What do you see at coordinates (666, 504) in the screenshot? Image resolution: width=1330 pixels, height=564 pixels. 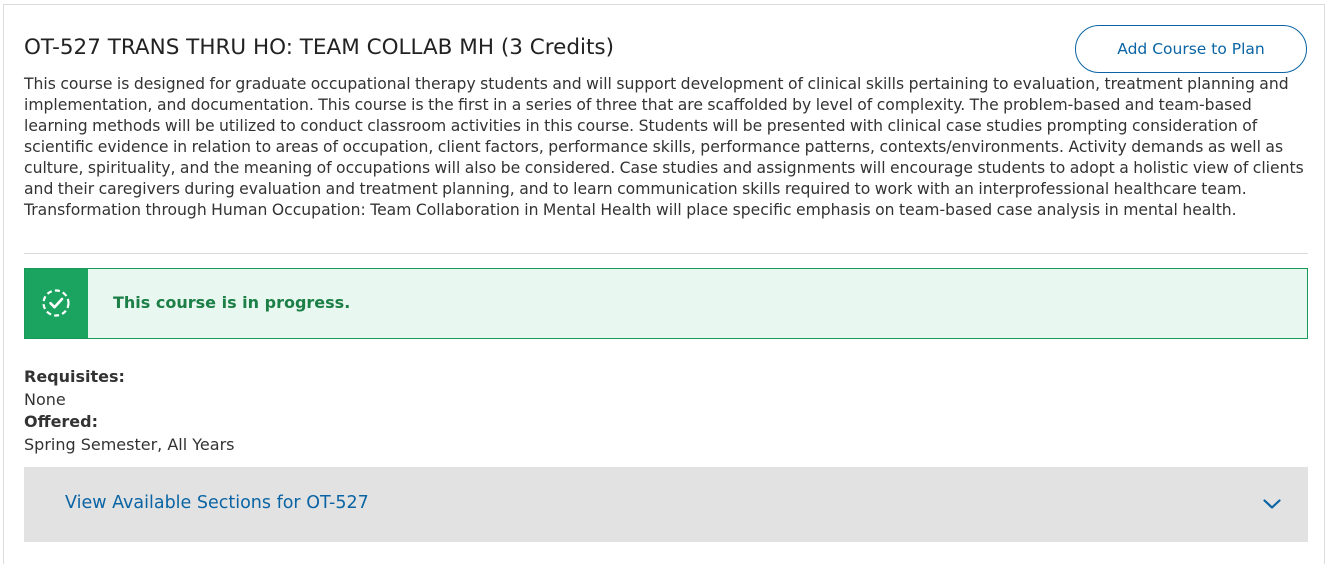 I see `view-sections-accordion: View Available Sections for OT-527` at bounding box center [666, 504].